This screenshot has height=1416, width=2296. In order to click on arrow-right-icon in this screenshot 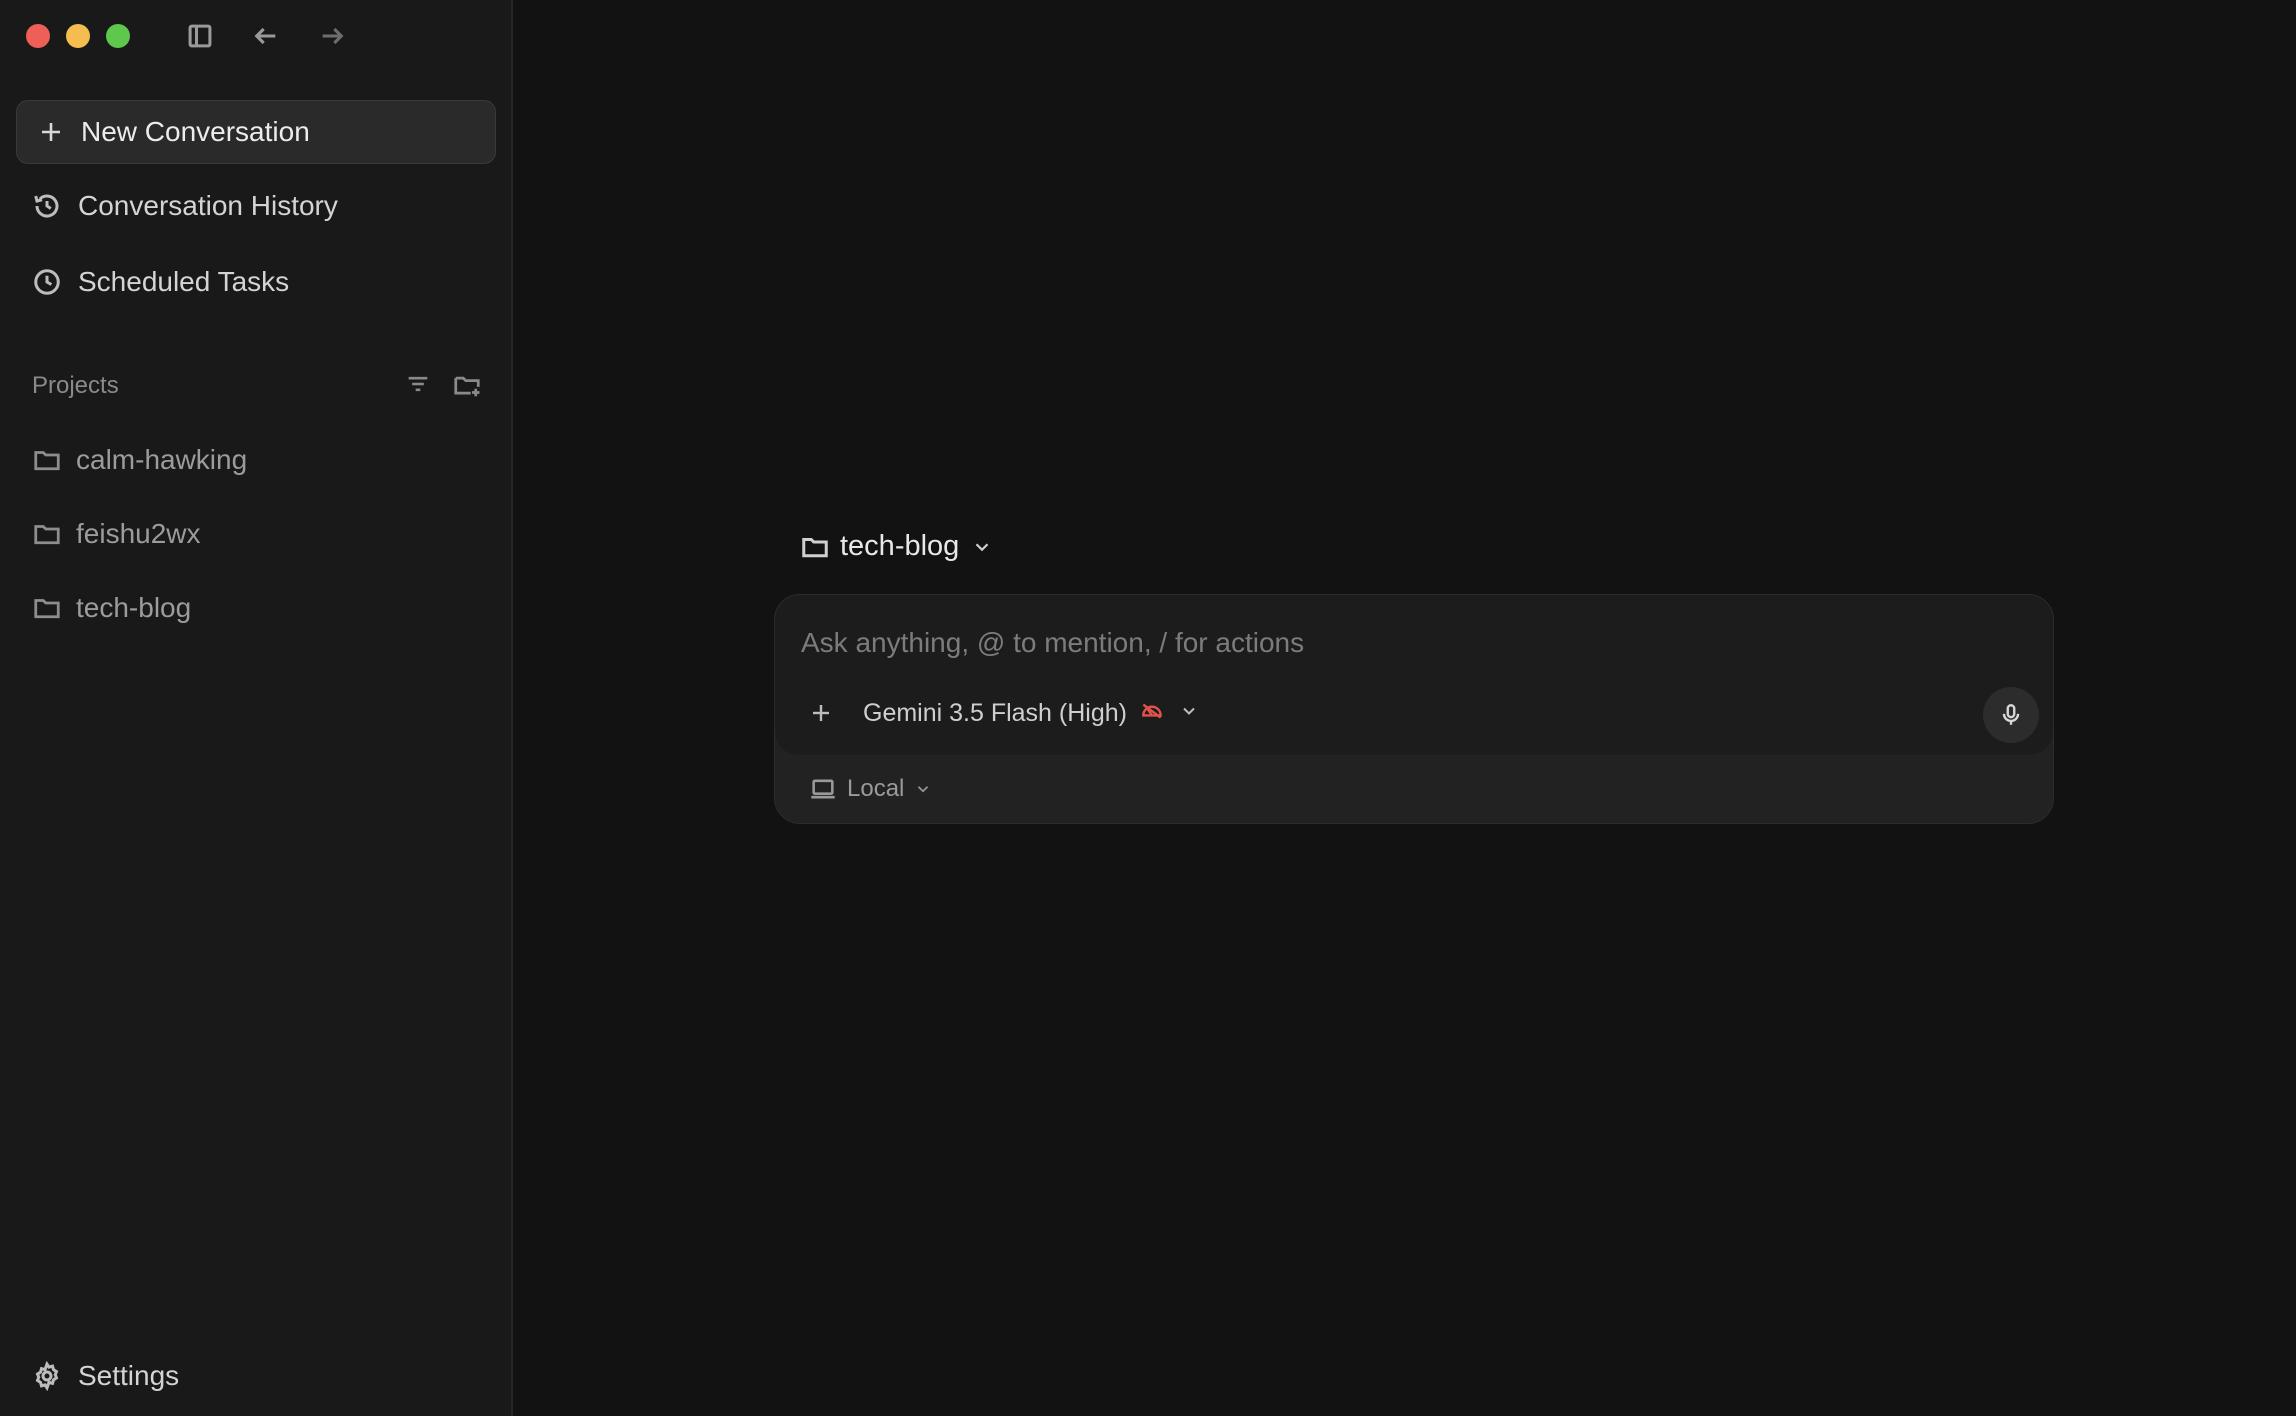, I will do `click(333, 36)`.